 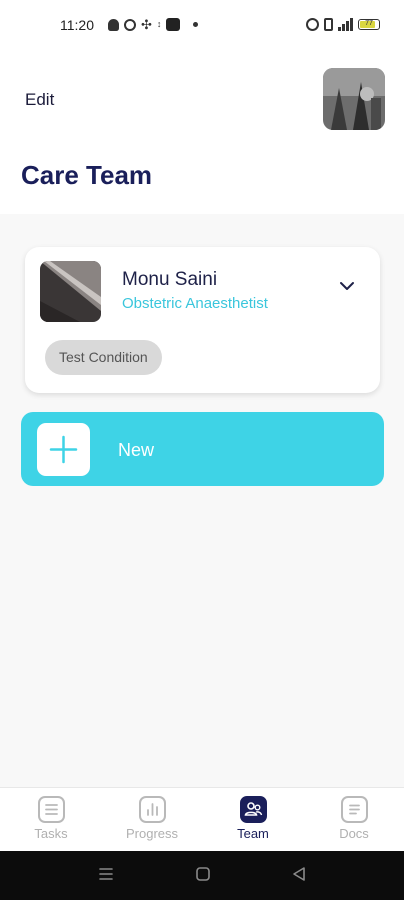 I want to click on member-role: Obstetric Anaesthetist, so click(x=195, y=303).